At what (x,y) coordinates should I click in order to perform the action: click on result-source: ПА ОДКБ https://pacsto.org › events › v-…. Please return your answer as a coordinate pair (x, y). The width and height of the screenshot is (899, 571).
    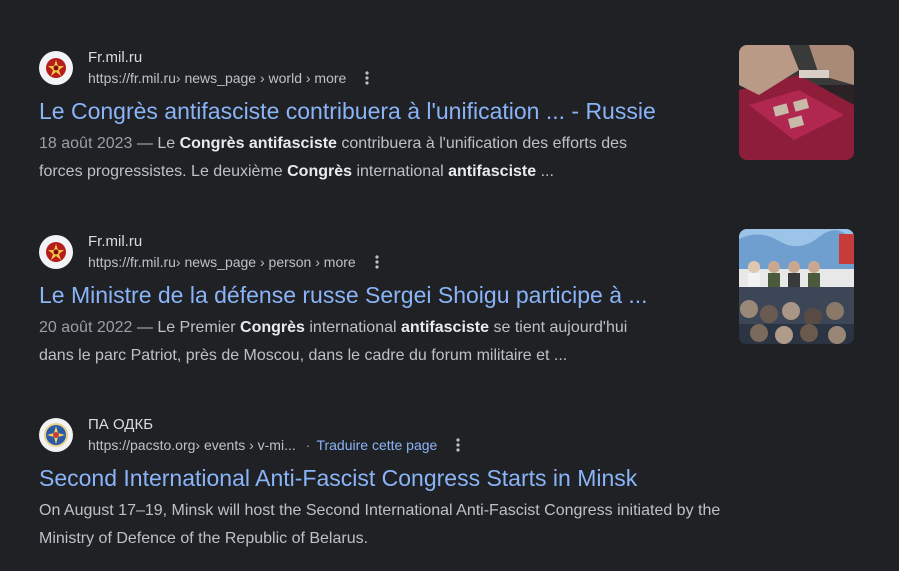
    Looking at the image, I should click on (389, 435).